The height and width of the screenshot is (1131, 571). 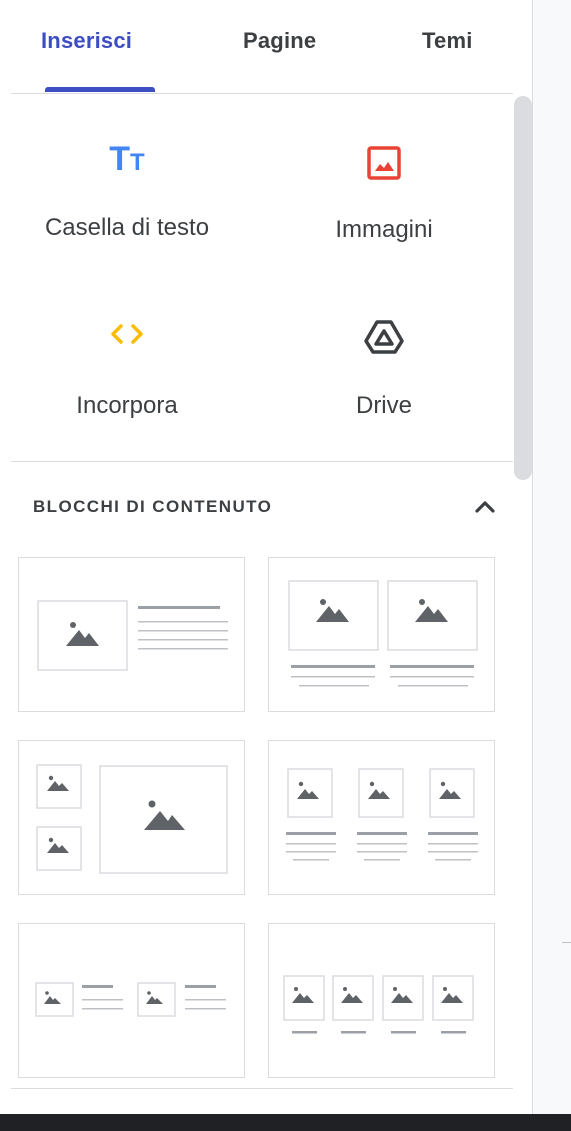 I want to click on insert-drive-button: Drive, so click(x=384, y=380).